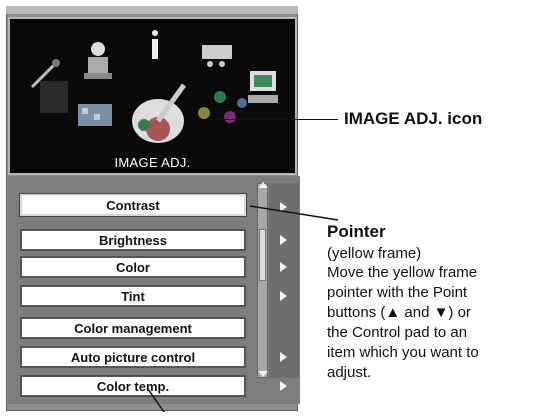 The image size is (556, 419). Describe the element at coordinates (397, 332) in the screenshot. I see `pointer-description-line: the Control pad to an` at that location.